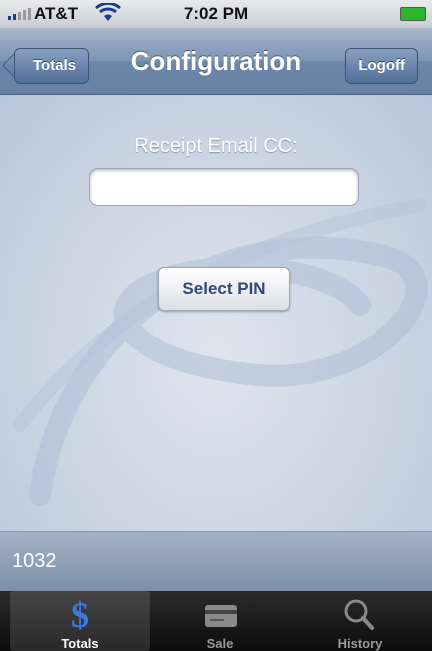 The width and height of the screenshot is (432, 651). I want to click on tab-sale-label: Sale, so click(220, 643).